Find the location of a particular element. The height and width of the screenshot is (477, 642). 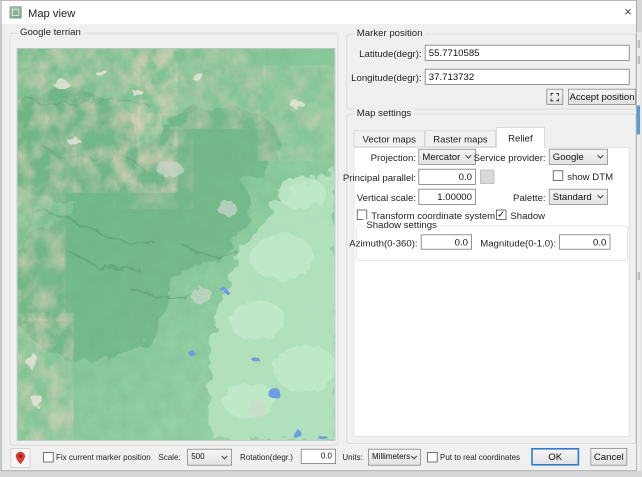

rotation-label: Rotation(degr.) is located at coordinates (266, 458).